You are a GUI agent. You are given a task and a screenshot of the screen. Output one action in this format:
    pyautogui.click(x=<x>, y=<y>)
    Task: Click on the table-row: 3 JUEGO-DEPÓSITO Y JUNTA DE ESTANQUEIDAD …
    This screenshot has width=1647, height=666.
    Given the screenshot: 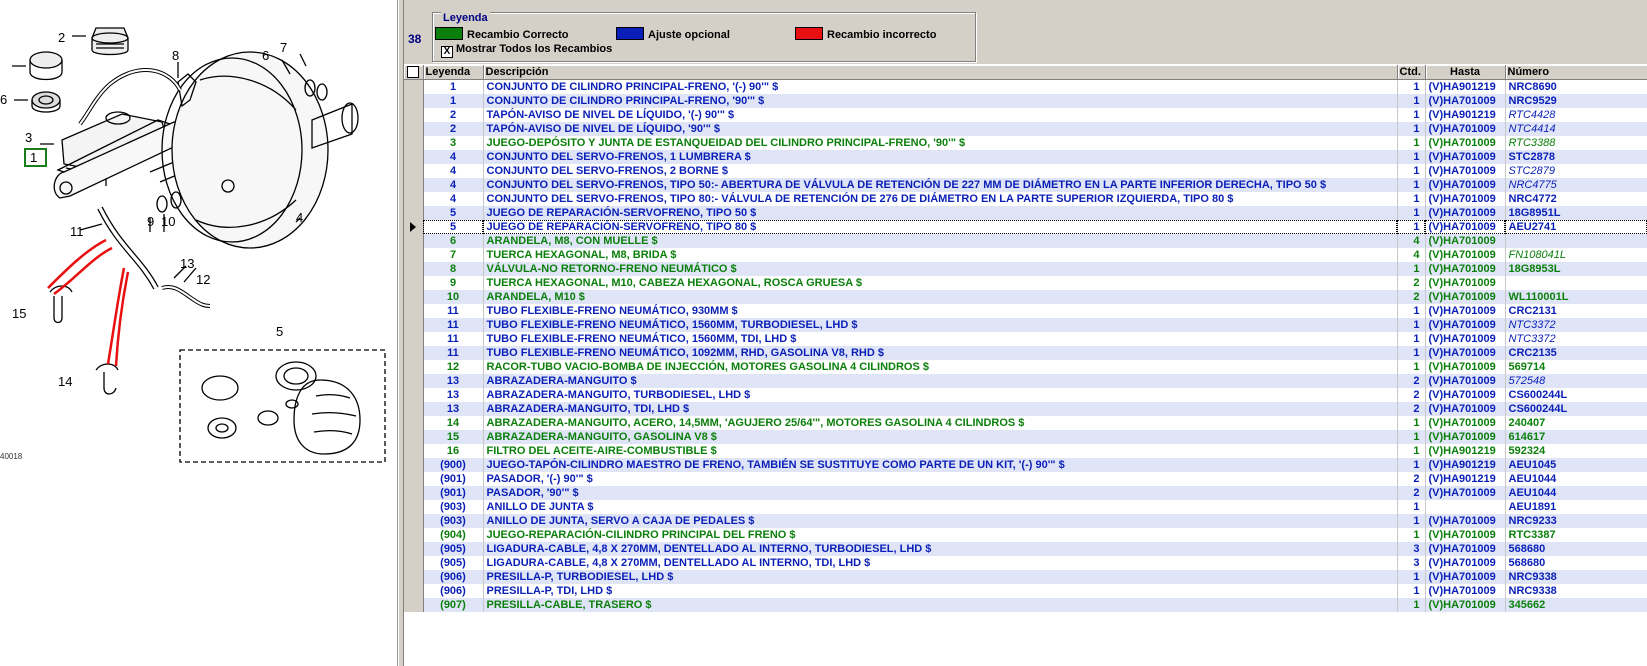 What is the action you would take?
    pyautogui.click(x=1025, y=143)
    